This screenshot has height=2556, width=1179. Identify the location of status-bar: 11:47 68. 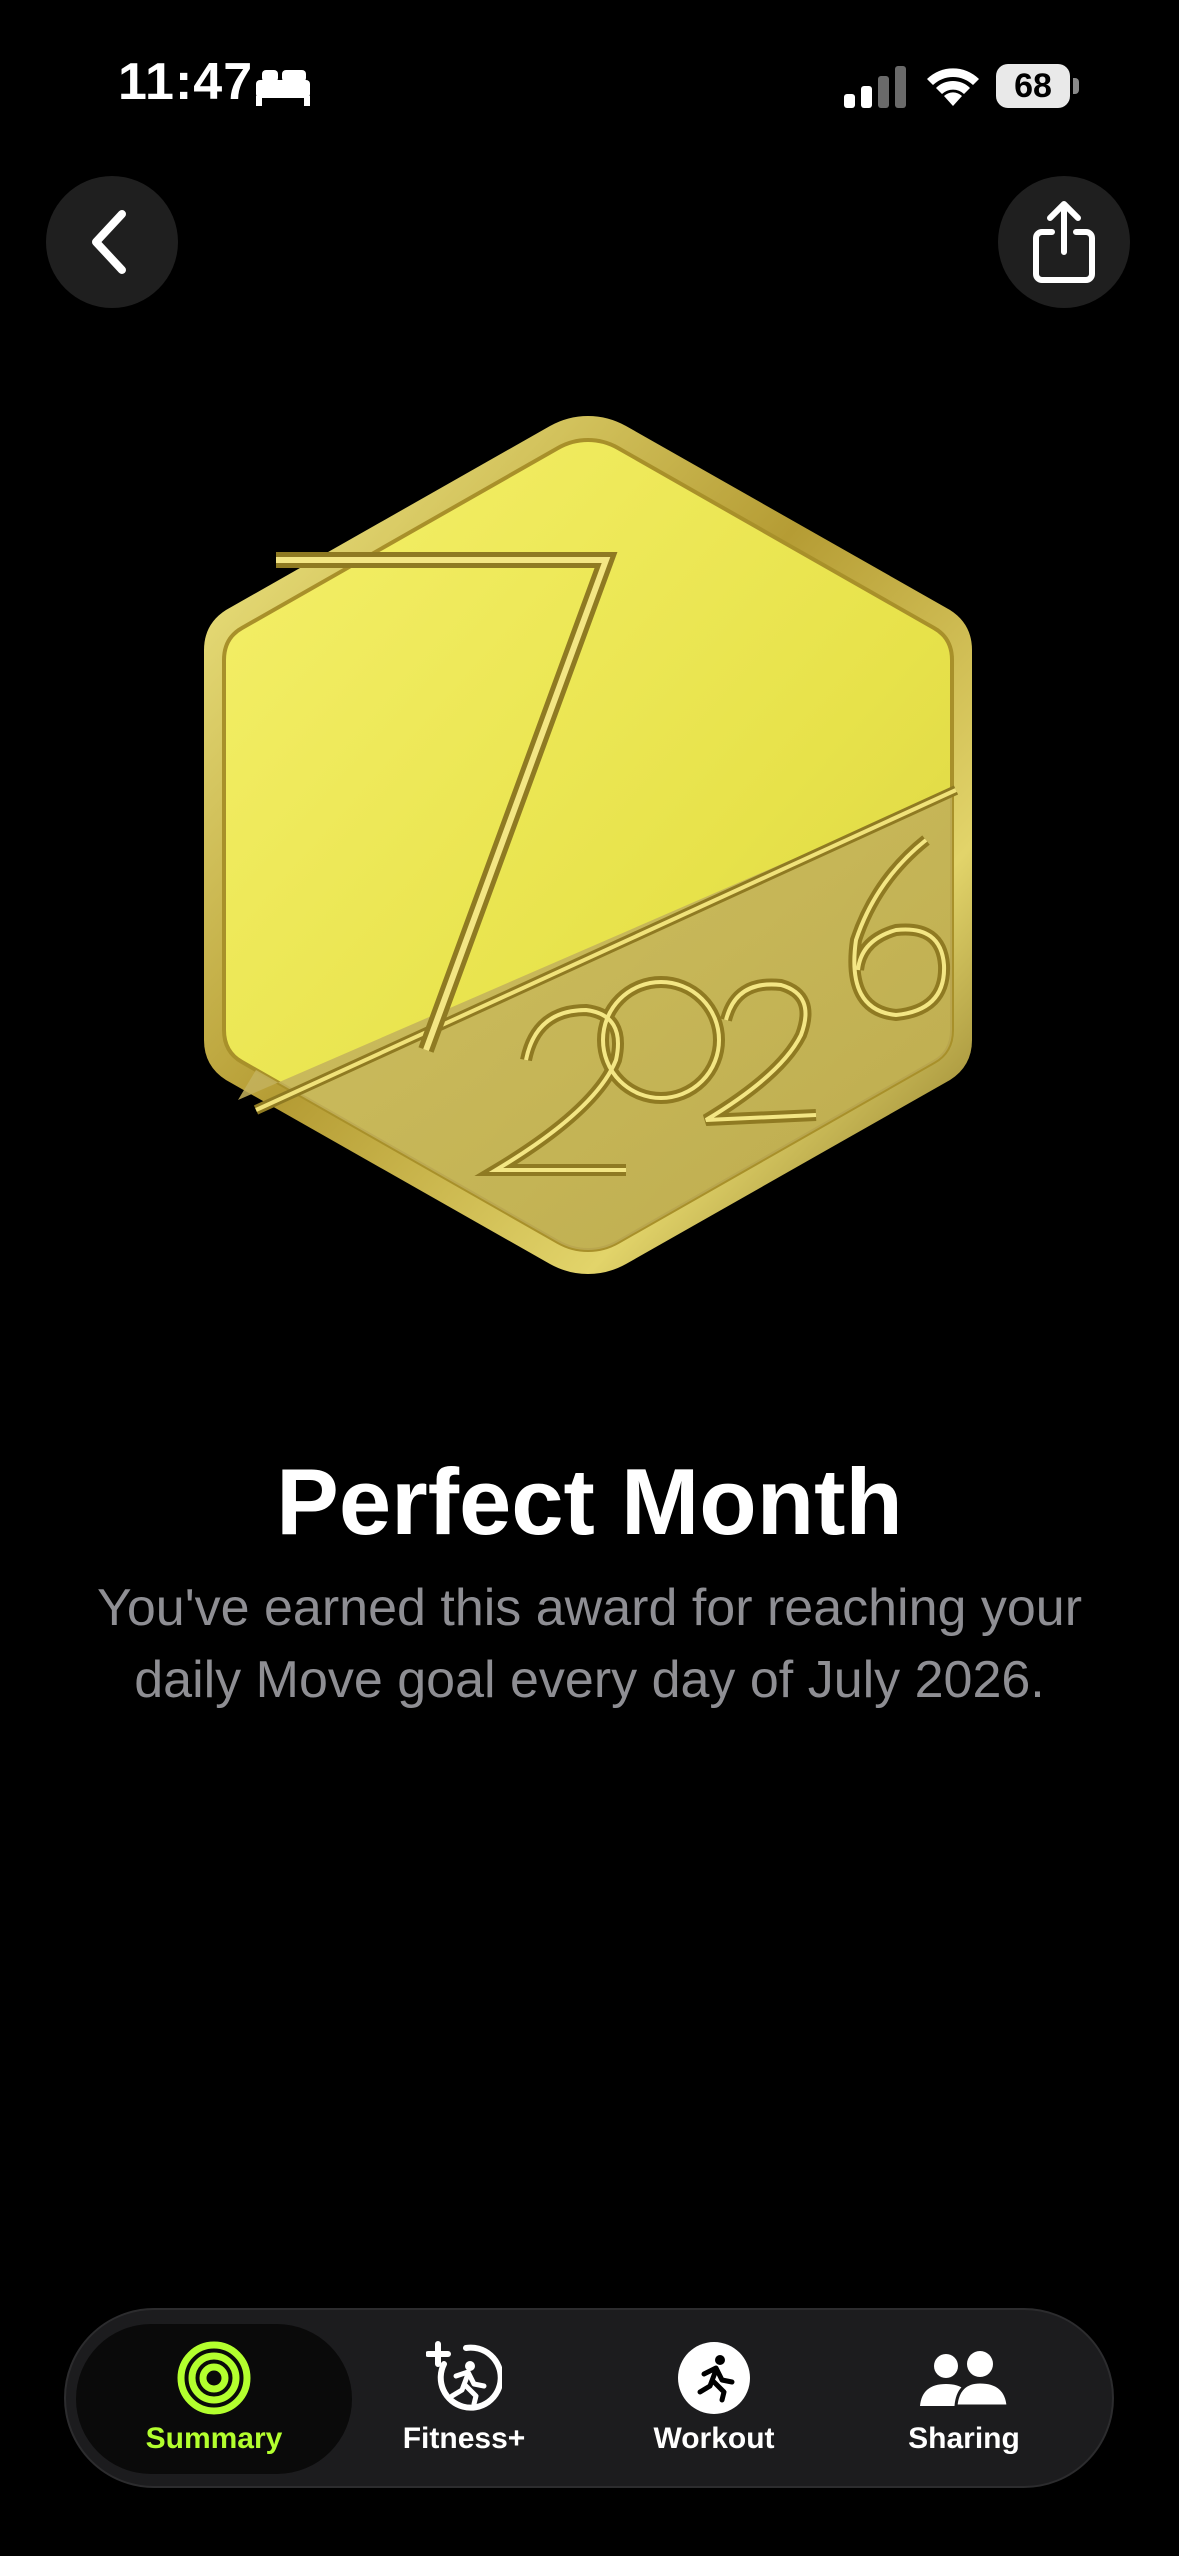
(589, 85).